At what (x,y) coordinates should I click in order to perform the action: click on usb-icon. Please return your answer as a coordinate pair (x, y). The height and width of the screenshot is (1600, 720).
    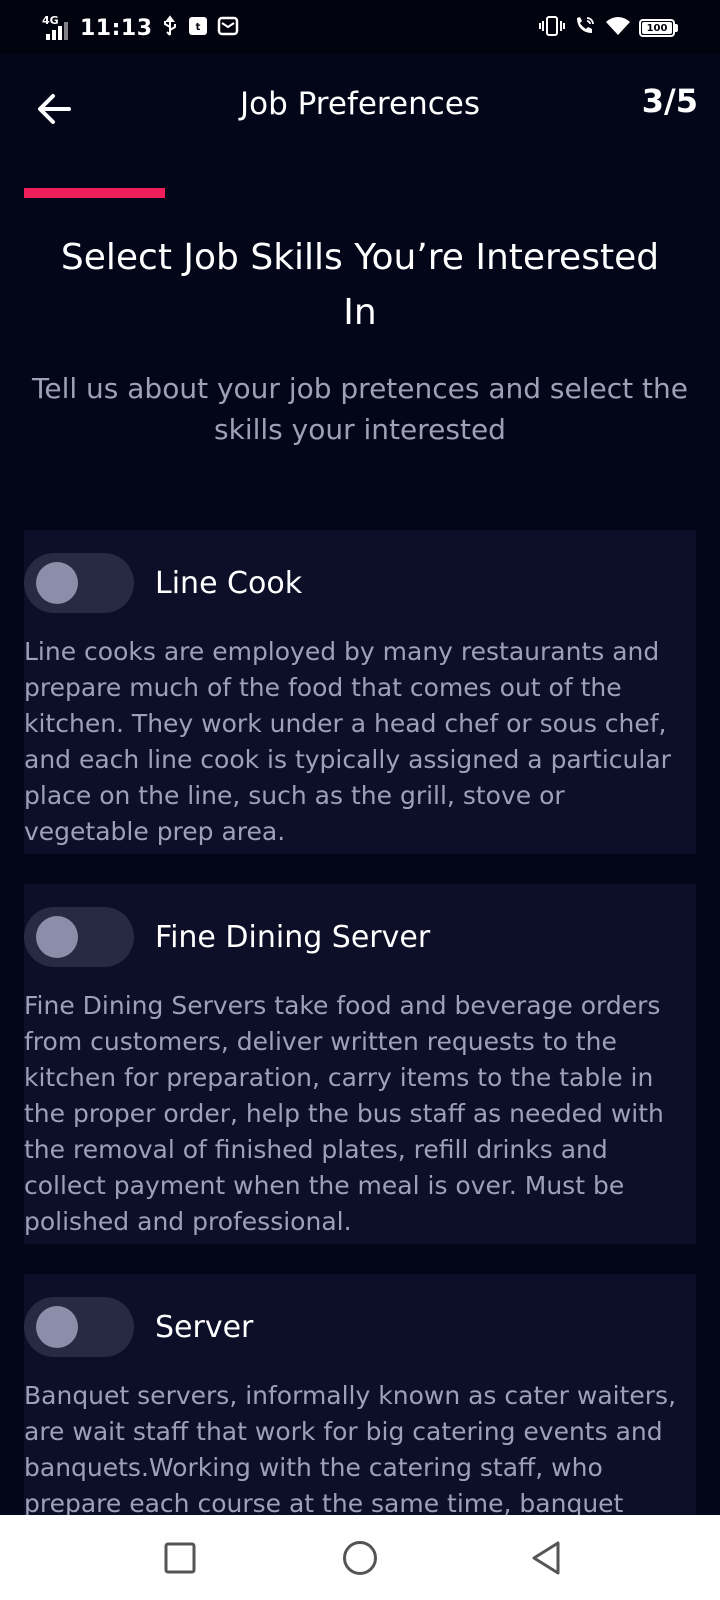
    Looking at the image, I should click on (170, 28).